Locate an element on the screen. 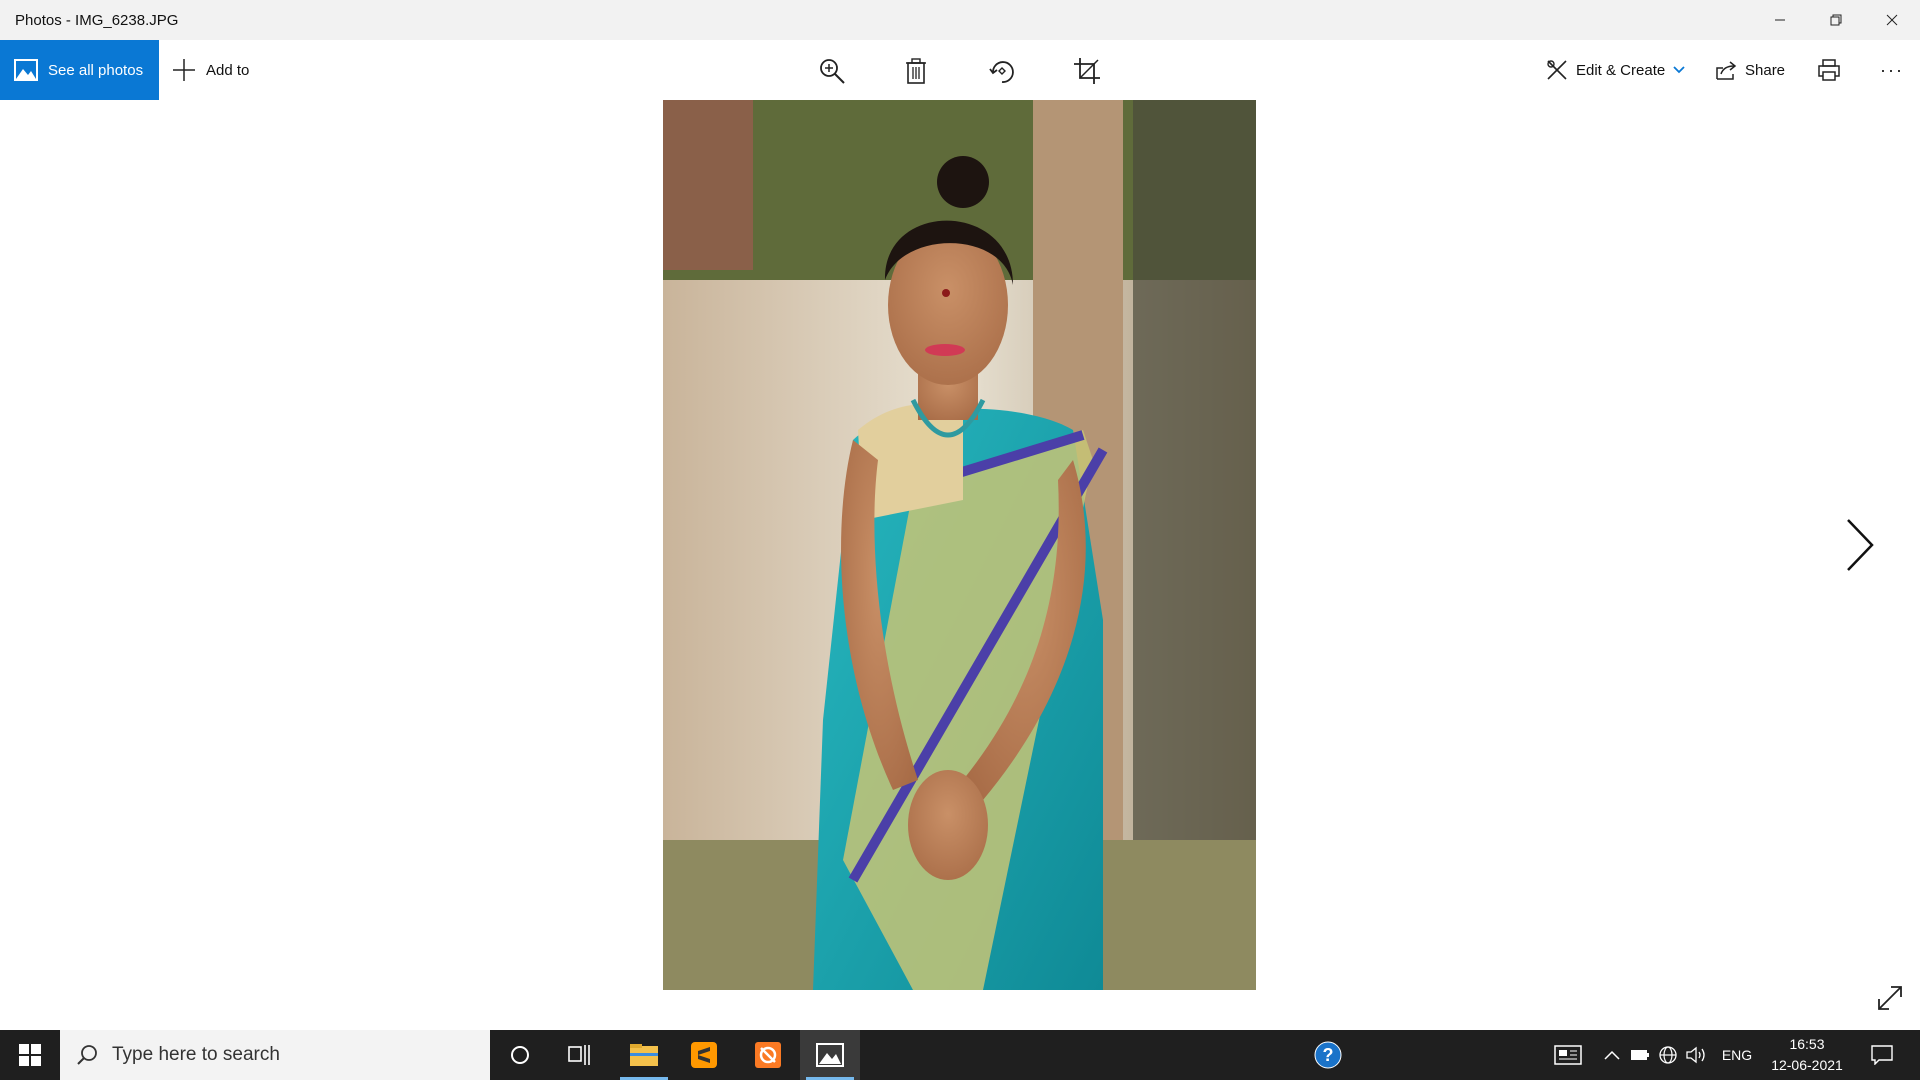  task-view-button is located at coordinates (580, 1055).